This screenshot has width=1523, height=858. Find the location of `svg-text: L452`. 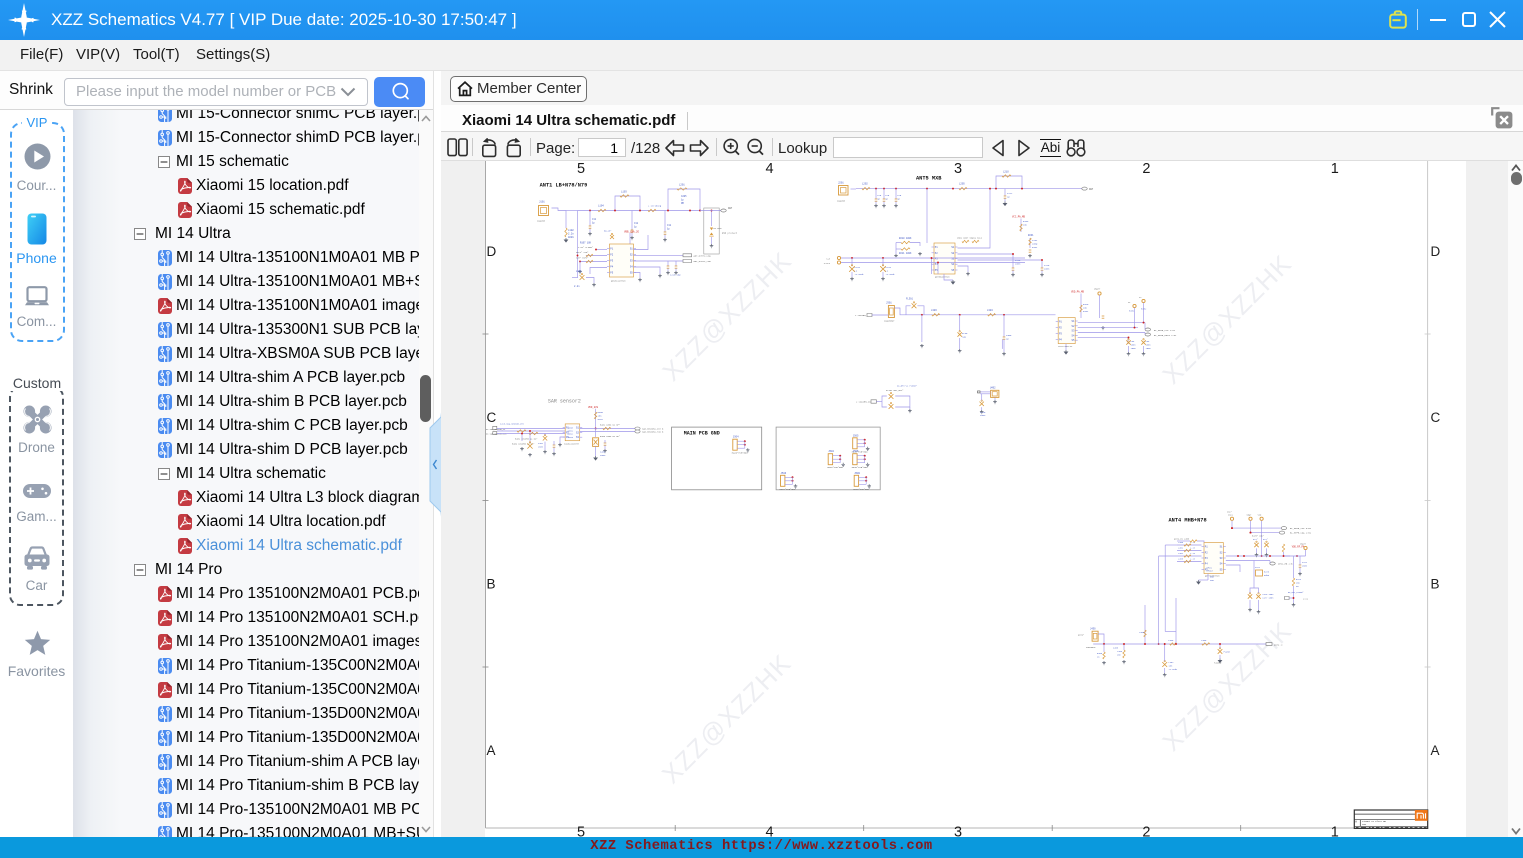

svg-text: L452 is located at coordinates (1181, 553).